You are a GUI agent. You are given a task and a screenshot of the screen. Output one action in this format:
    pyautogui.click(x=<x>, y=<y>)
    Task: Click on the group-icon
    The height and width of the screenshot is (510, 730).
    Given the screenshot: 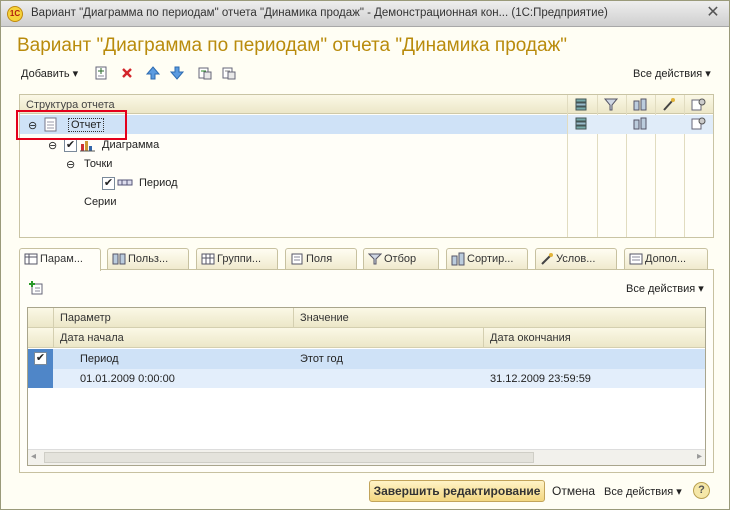 What is the action you would take?
    pyautogui.click(x=205, y=73)
    